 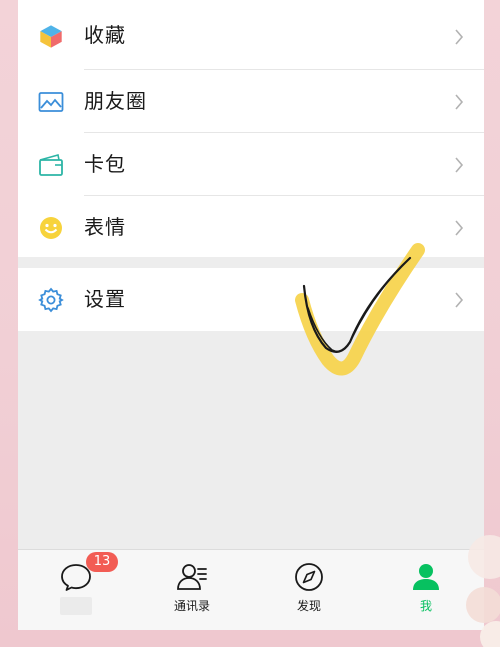 What do you see at coordinates (105, 164) in the screenshot?
I see `menu-item-label: 卡包` at bounding box center [105, 164].